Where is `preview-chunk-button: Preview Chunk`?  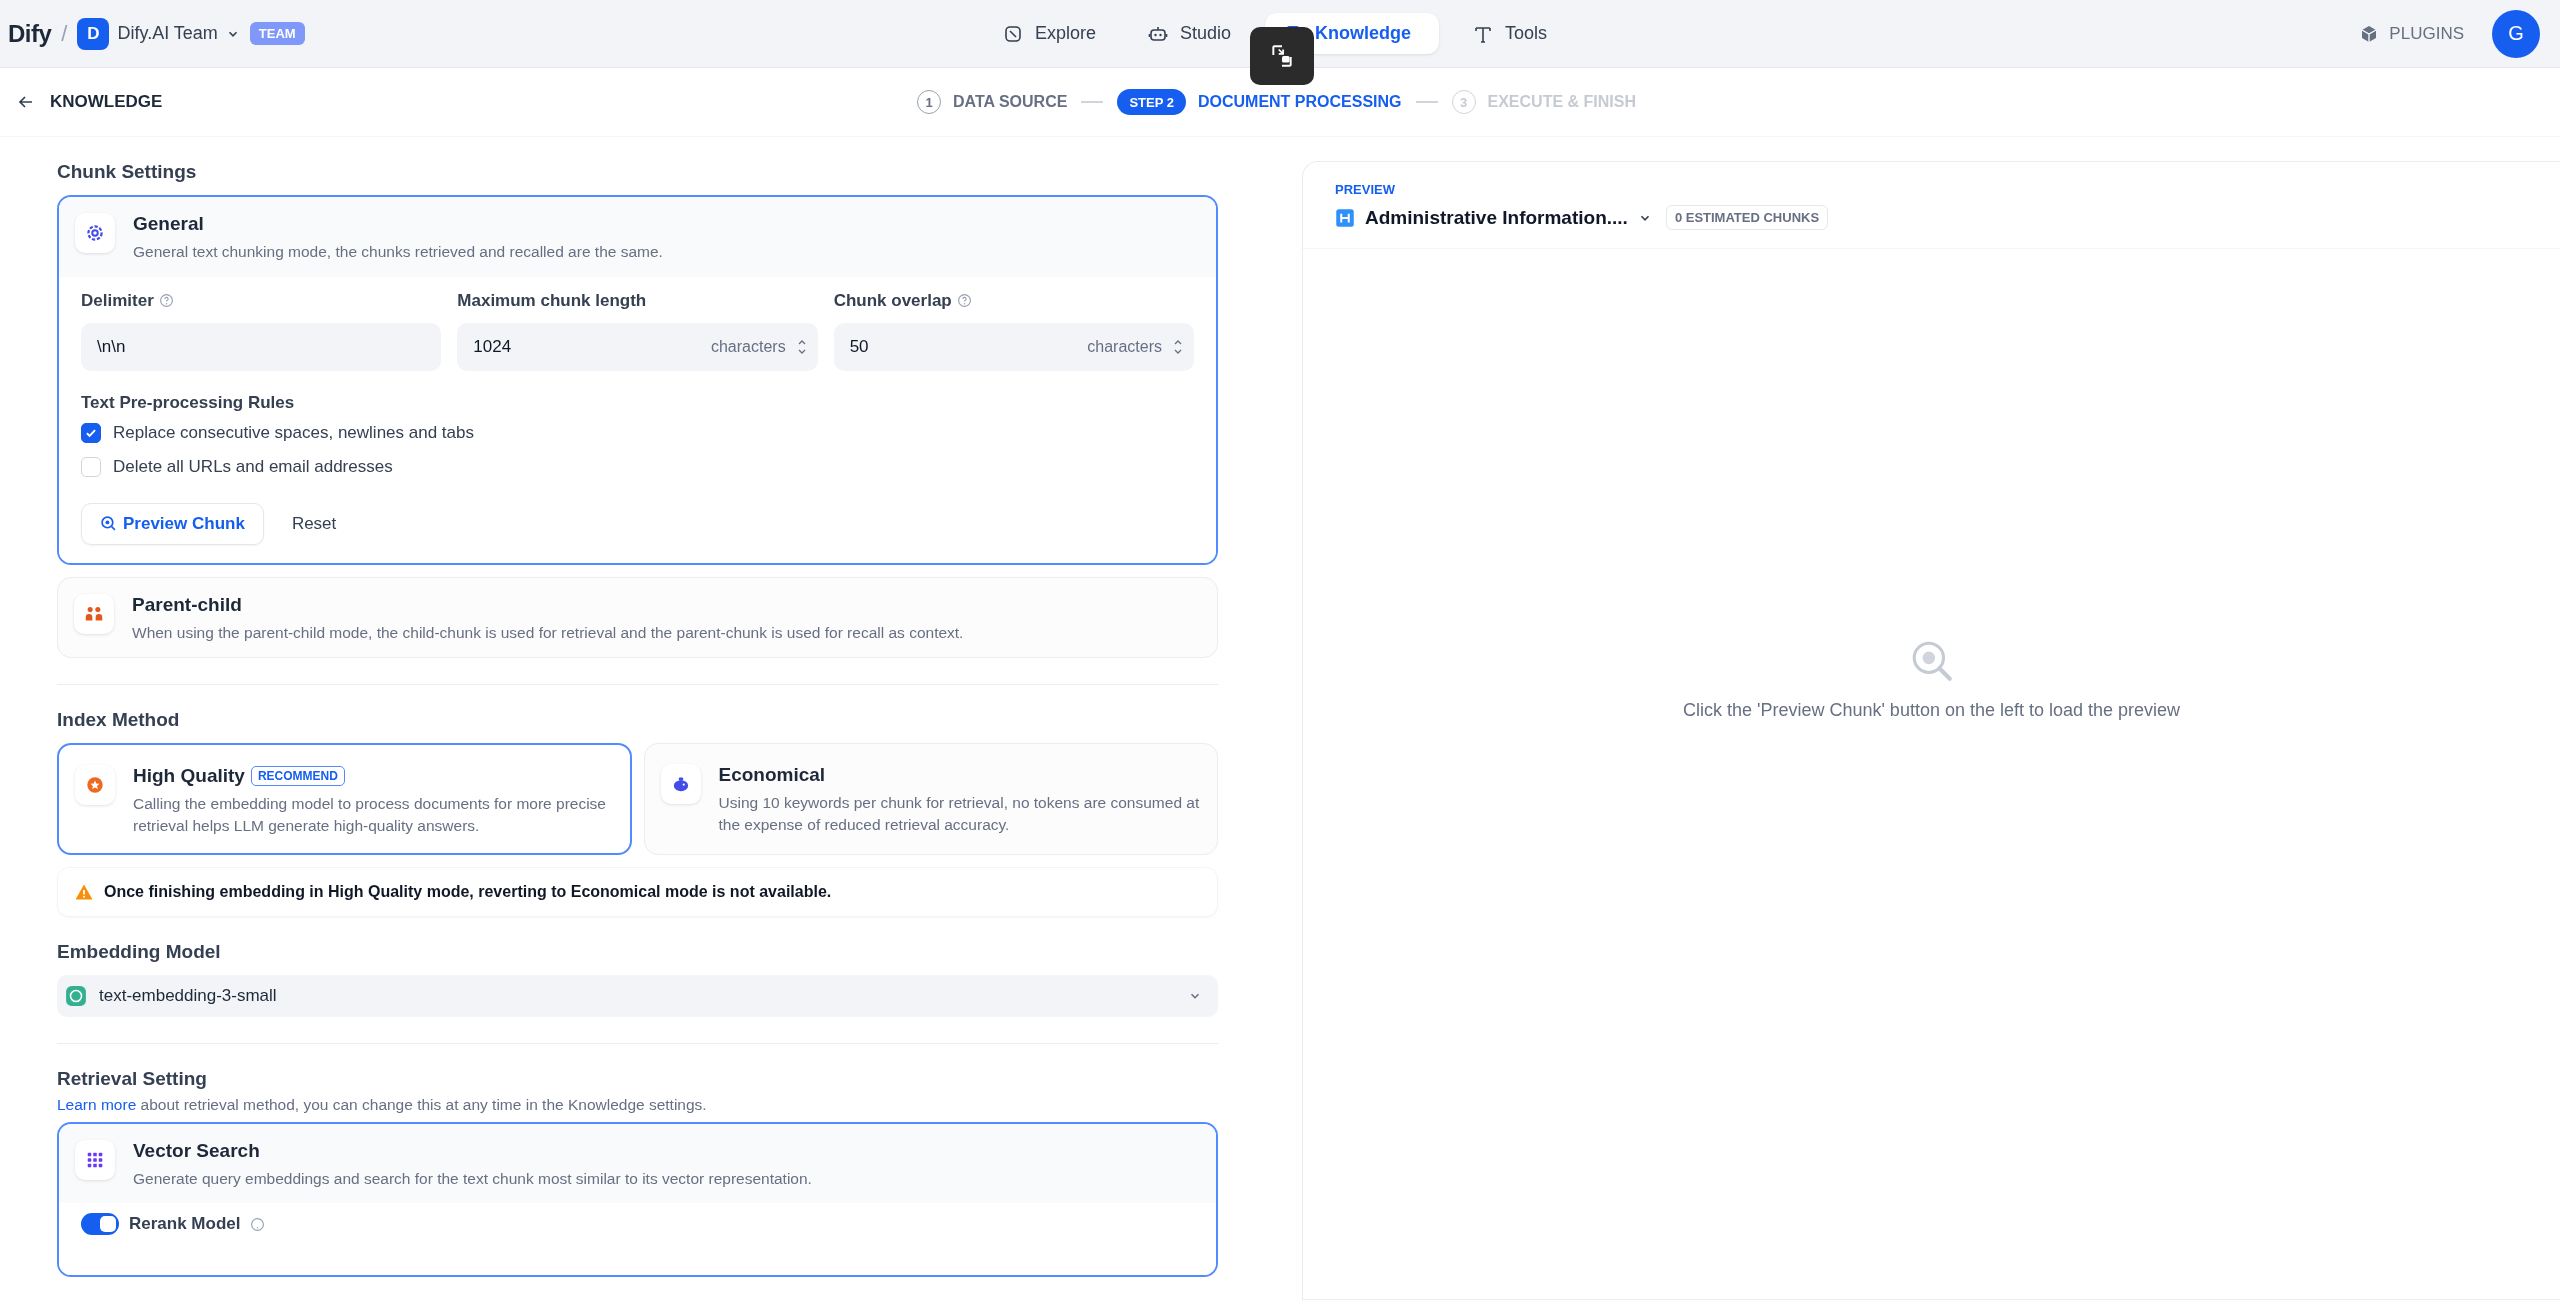 preview-chunk-button: Preview Chunk is located at coordinates (172, 523).